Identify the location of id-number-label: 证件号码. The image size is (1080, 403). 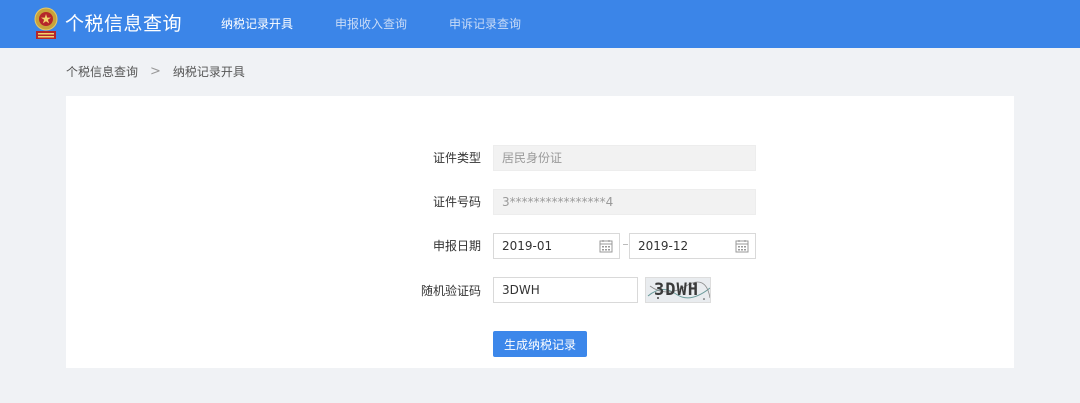
(456, 202).